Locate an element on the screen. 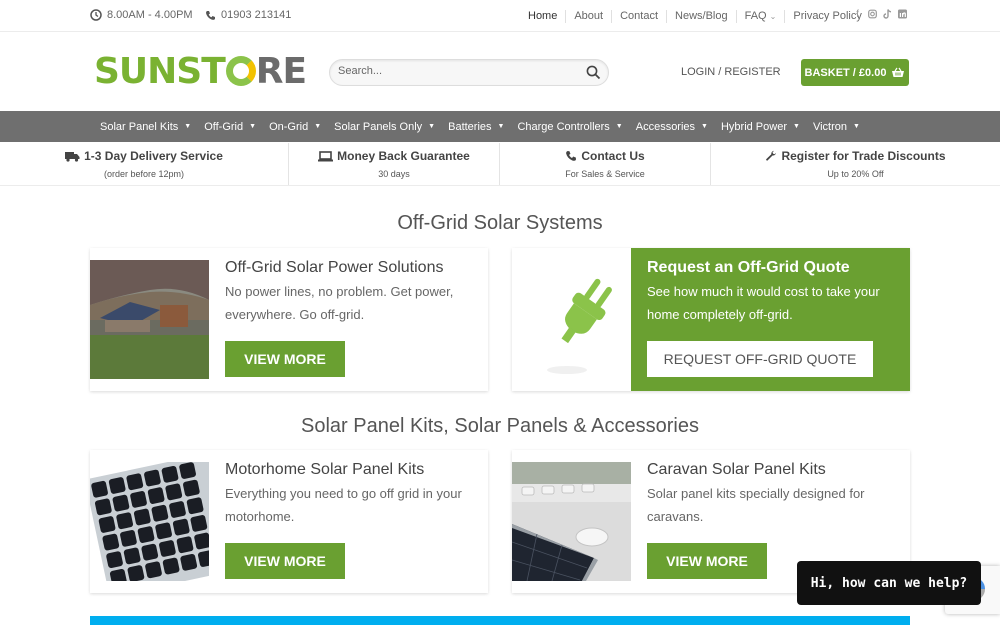 This screenshot has width=1000, height=625. phone-icon is located at coordinates (210, 15).